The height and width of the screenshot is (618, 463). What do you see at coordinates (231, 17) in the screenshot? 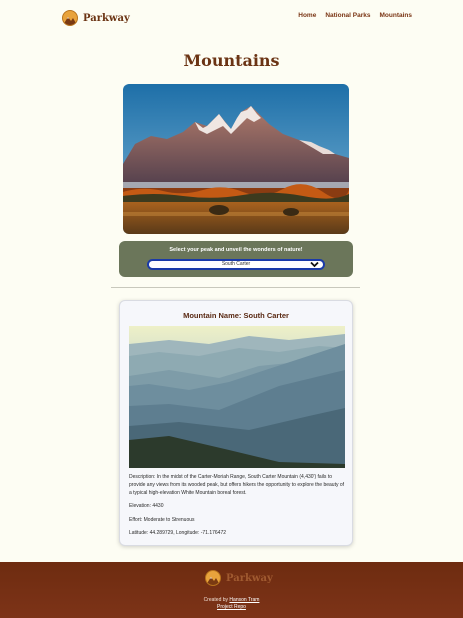
I see `top-navbar: Parkway Home National Parks Mountains` at bounding box center [231, 17].